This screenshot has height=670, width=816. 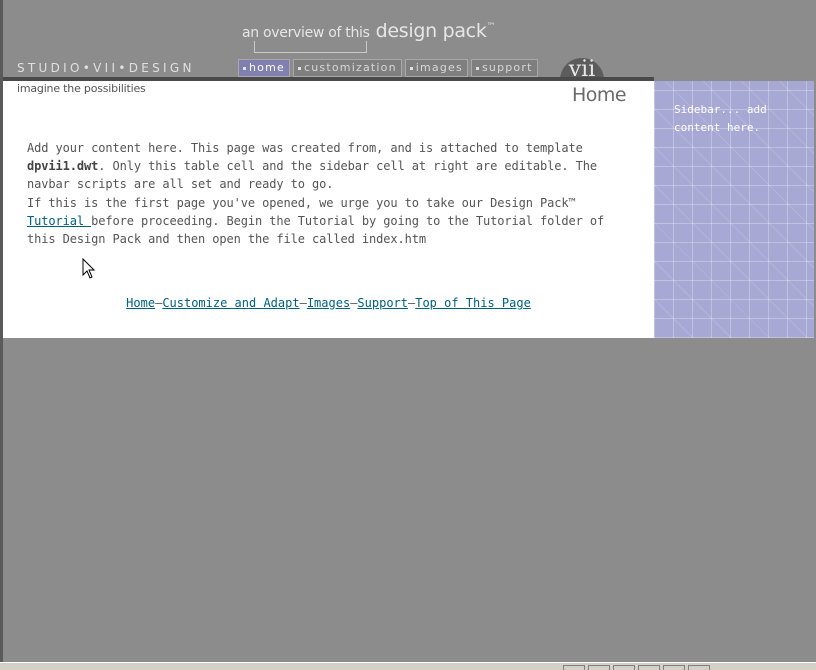 I want to click on nav-customization-label: customization, so click(x=350, y=67).